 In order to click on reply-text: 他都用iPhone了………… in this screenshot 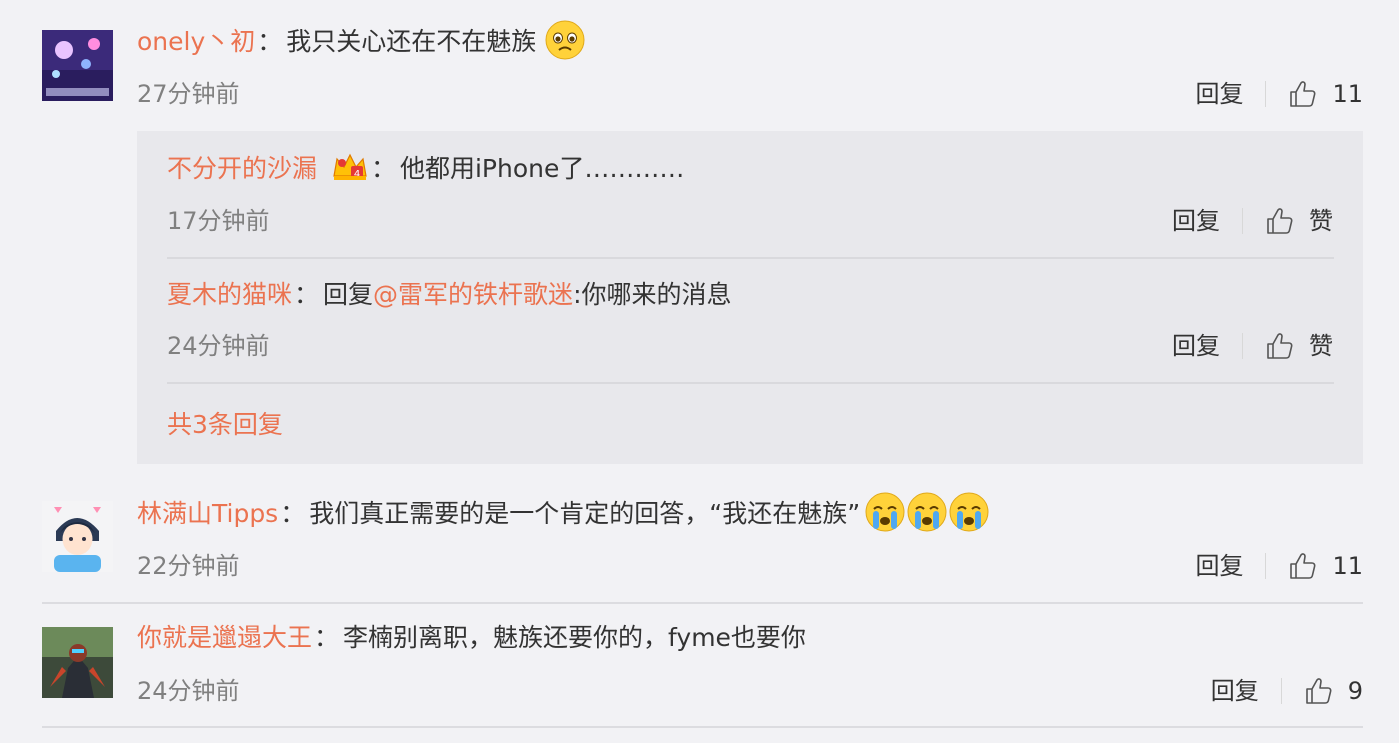, I will do `click(542, 168)`.